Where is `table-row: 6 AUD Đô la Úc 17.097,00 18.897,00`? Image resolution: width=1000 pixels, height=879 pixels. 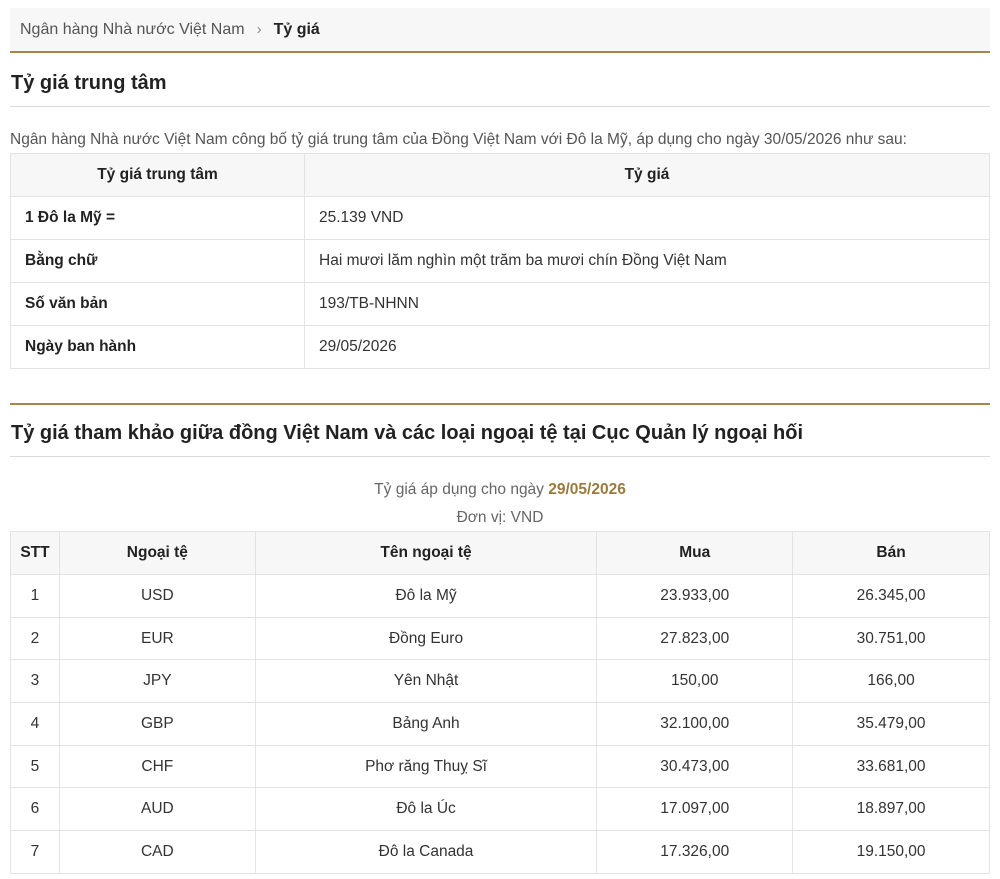 table-row: 6 AUD Đô la Úc 17.097,00 18.897,00 is located at coordinates (500, 809).